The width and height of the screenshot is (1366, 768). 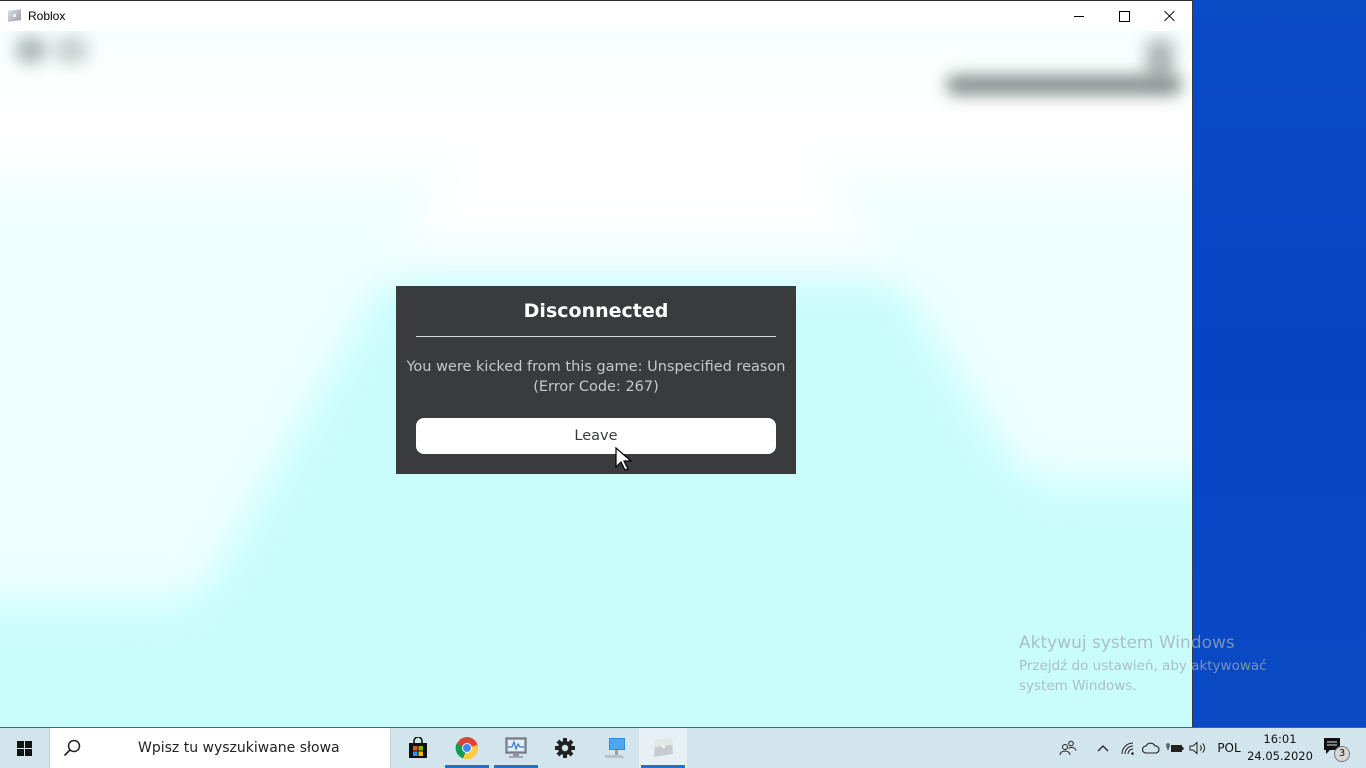 What do you see at coordinates (596, 336) in the screenshot?
I see `dialog-divider` at bounding box center [596, 336].